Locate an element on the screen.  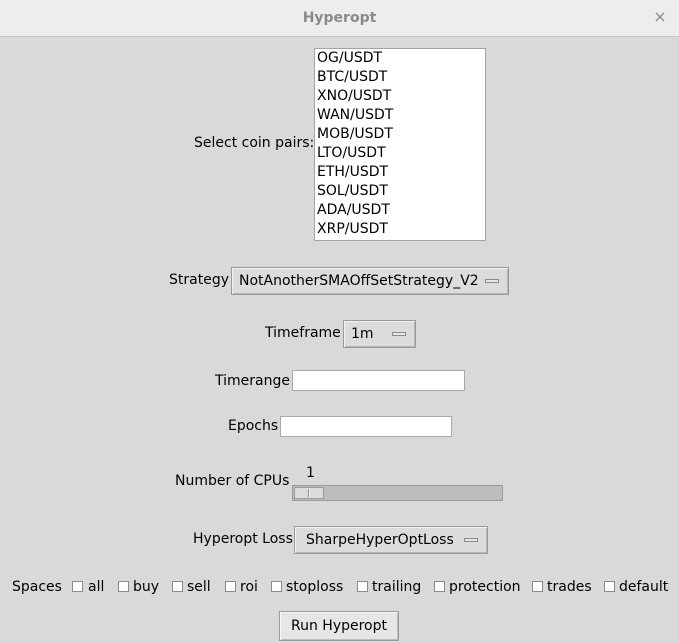
checkbox-trailing is located at coordinates (362, 586).